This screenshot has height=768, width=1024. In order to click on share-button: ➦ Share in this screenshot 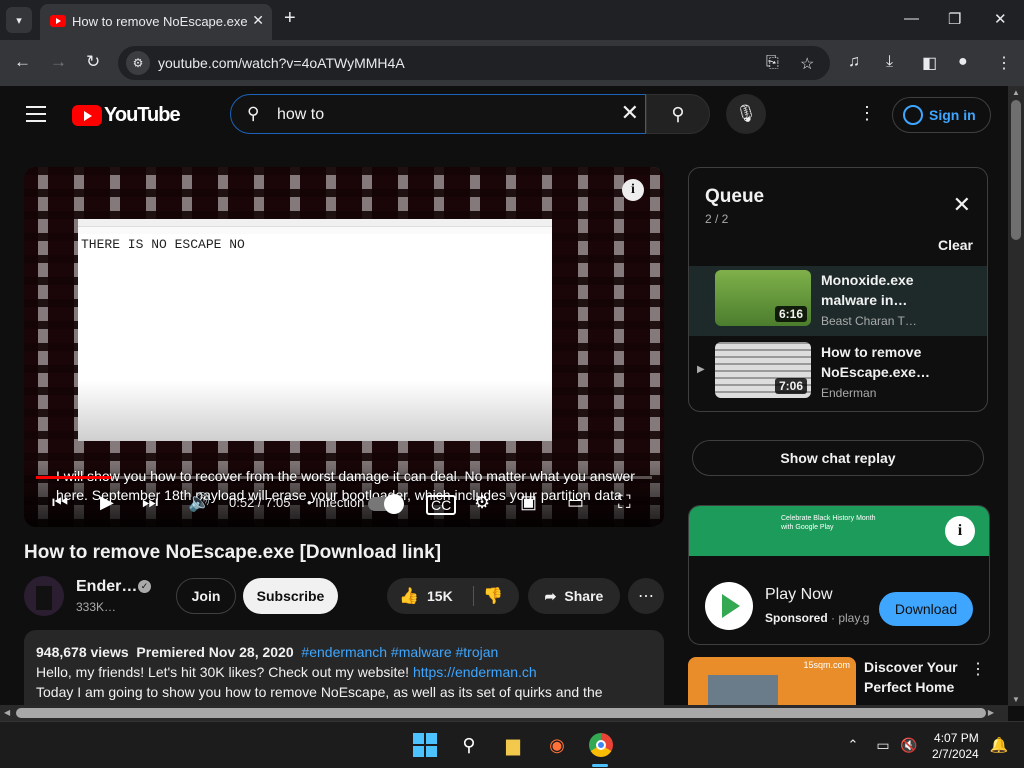, I will do `click(574, 596)`.